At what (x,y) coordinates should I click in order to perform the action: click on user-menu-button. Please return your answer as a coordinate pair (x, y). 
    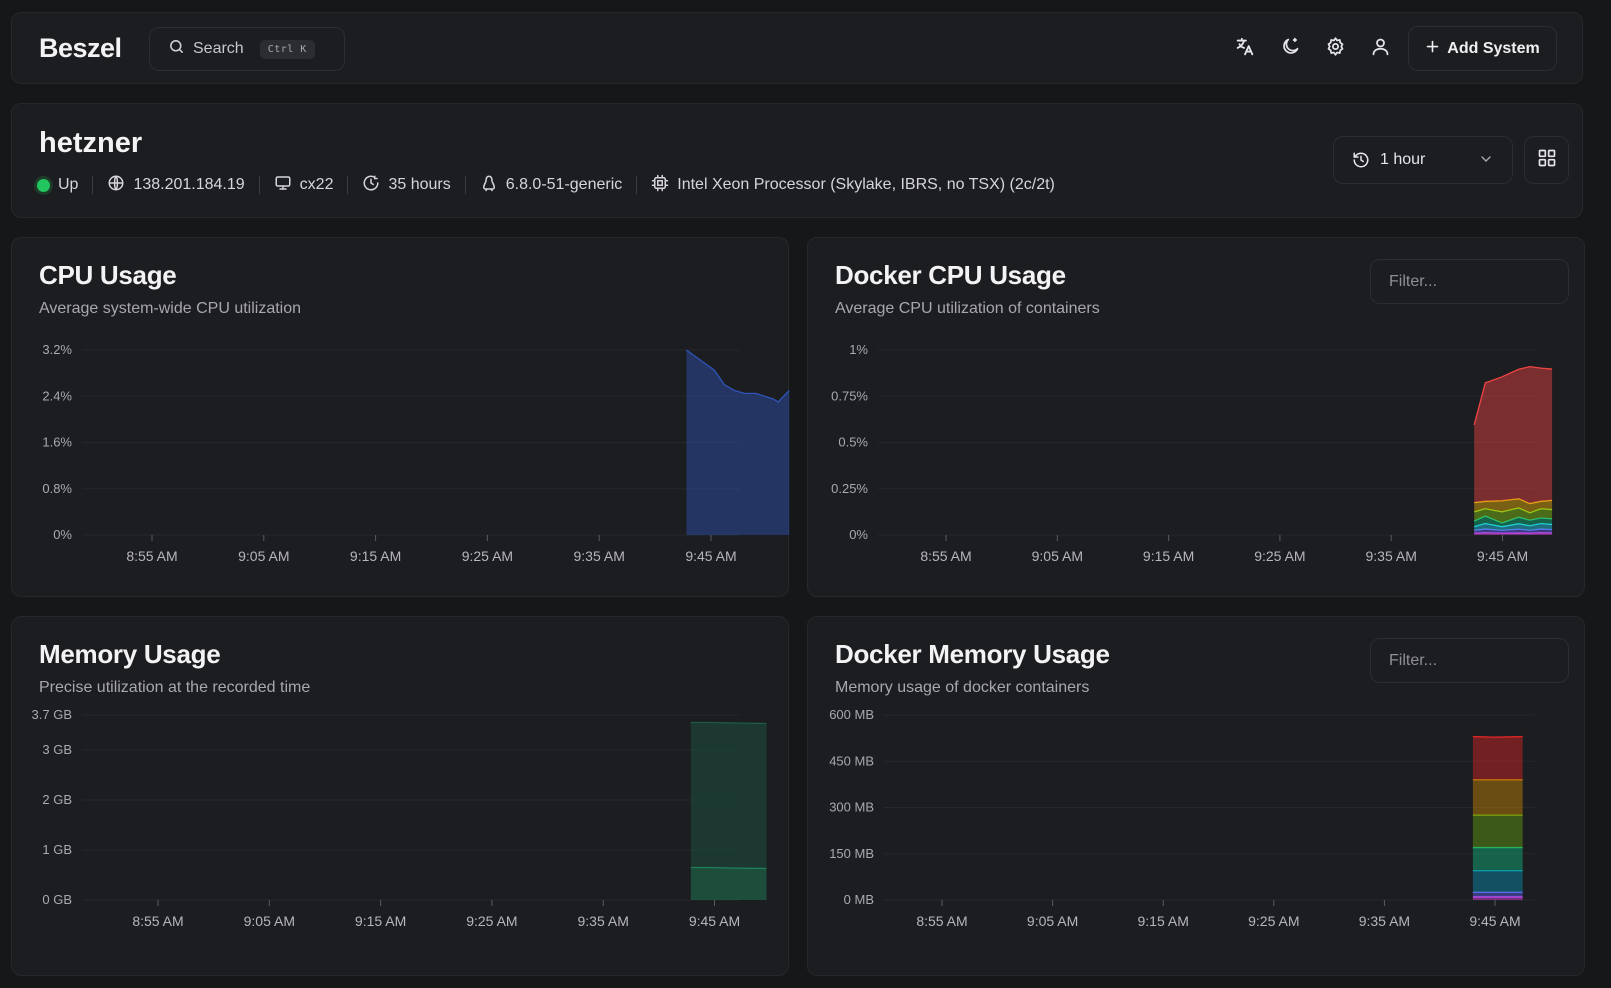
    Looking at the image, I should click on (1380, 49).